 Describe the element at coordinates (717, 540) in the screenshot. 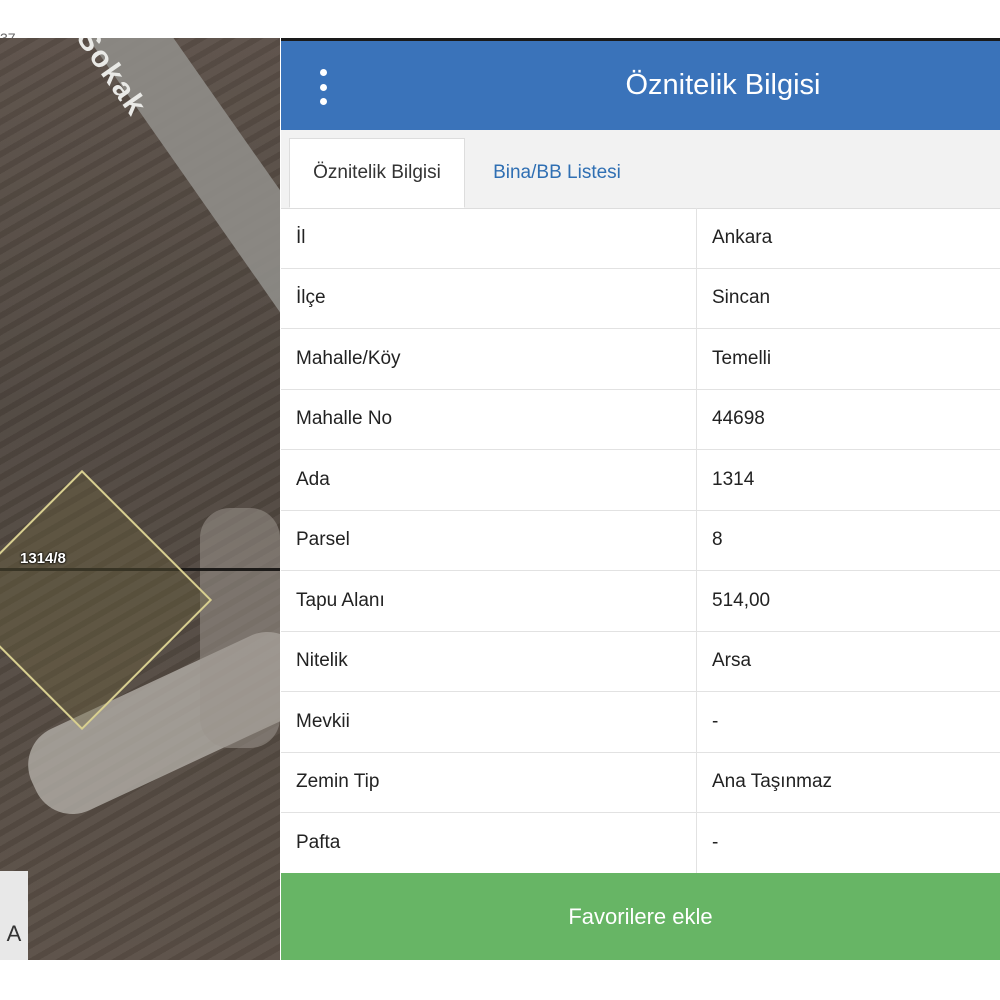

I see `row-value: 8` at that location.